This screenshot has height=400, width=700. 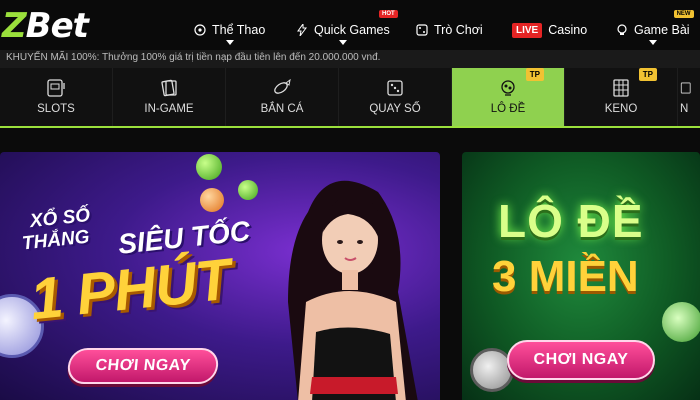 I want to click on nav-game-bai: Game Bài NEW, so click(x=655, y=27).